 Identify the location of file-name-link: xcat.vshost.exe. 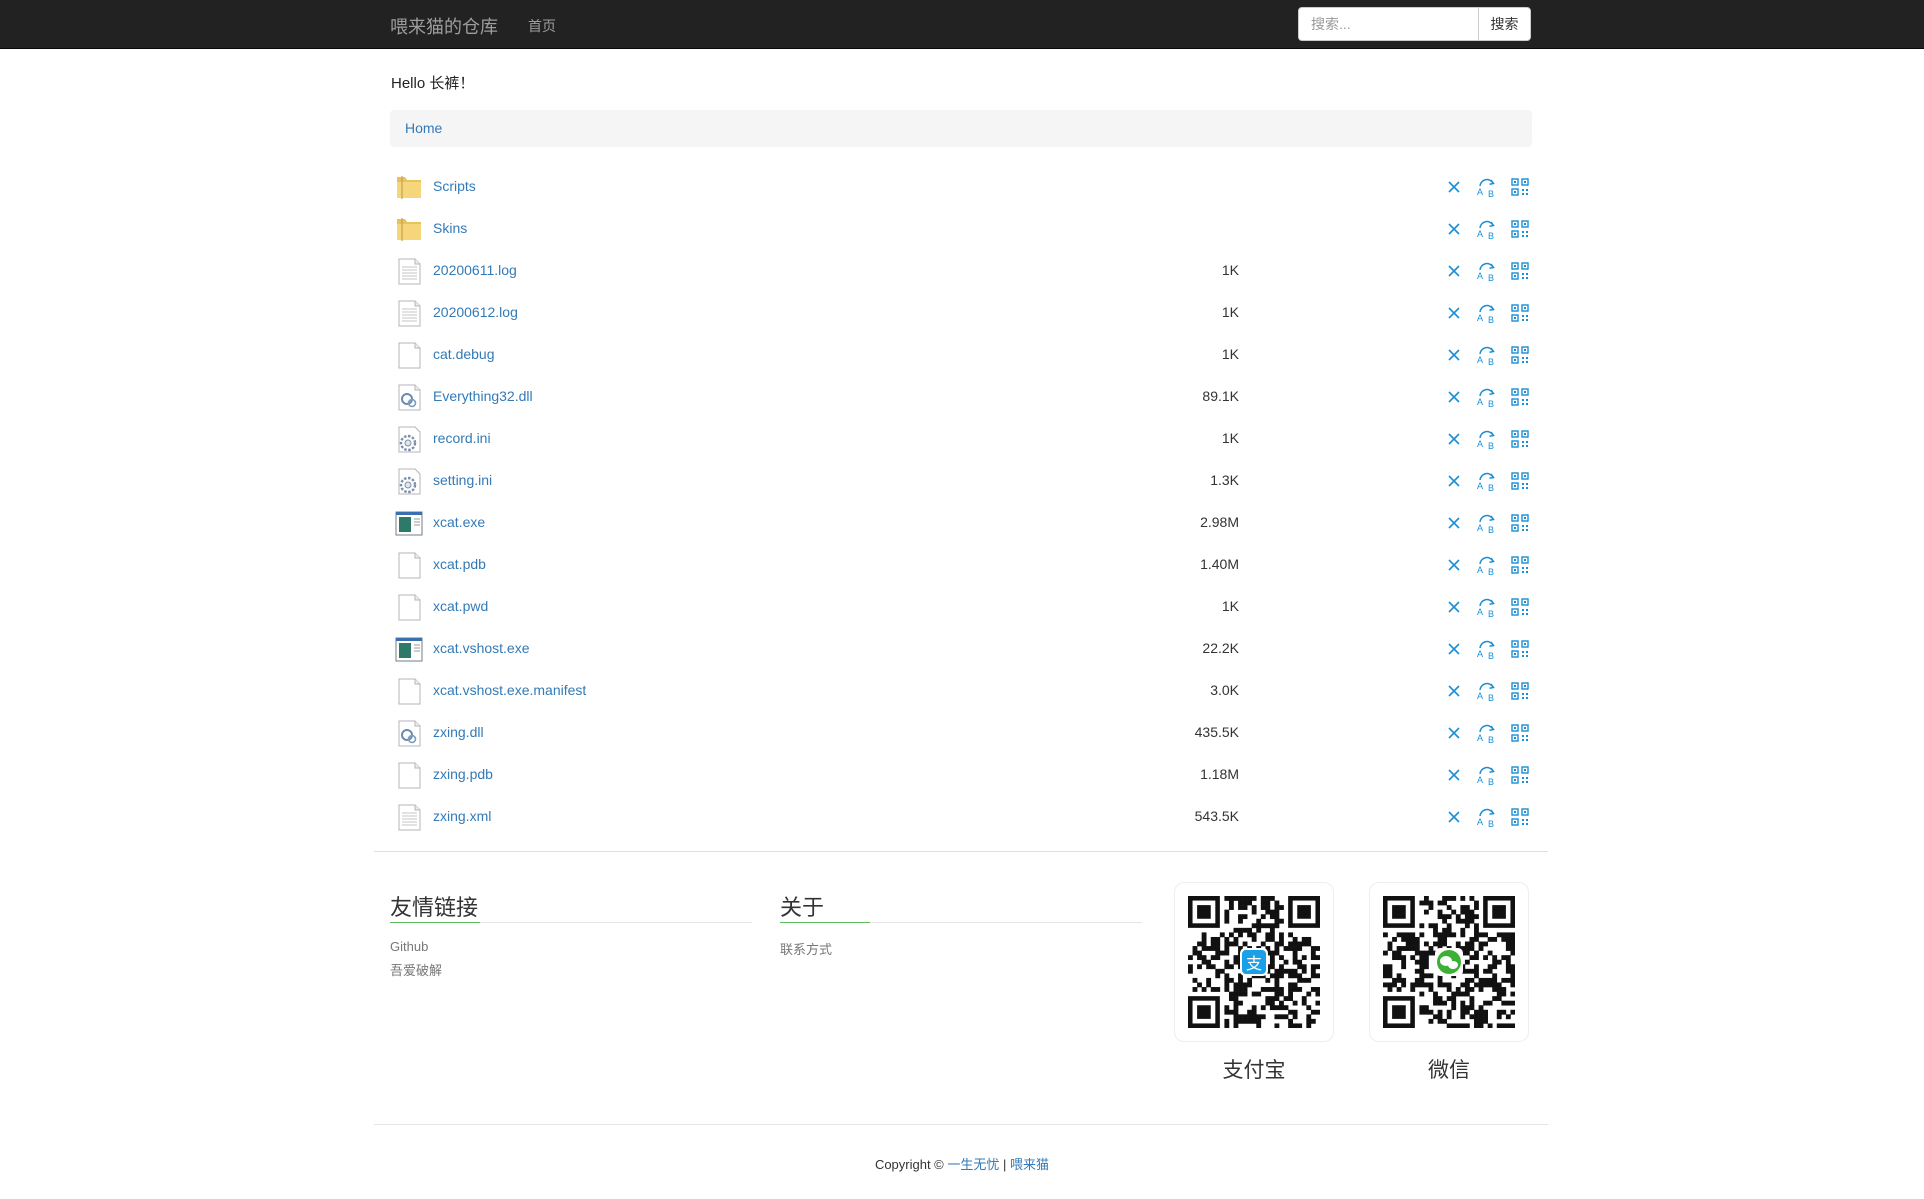
(481, 648).